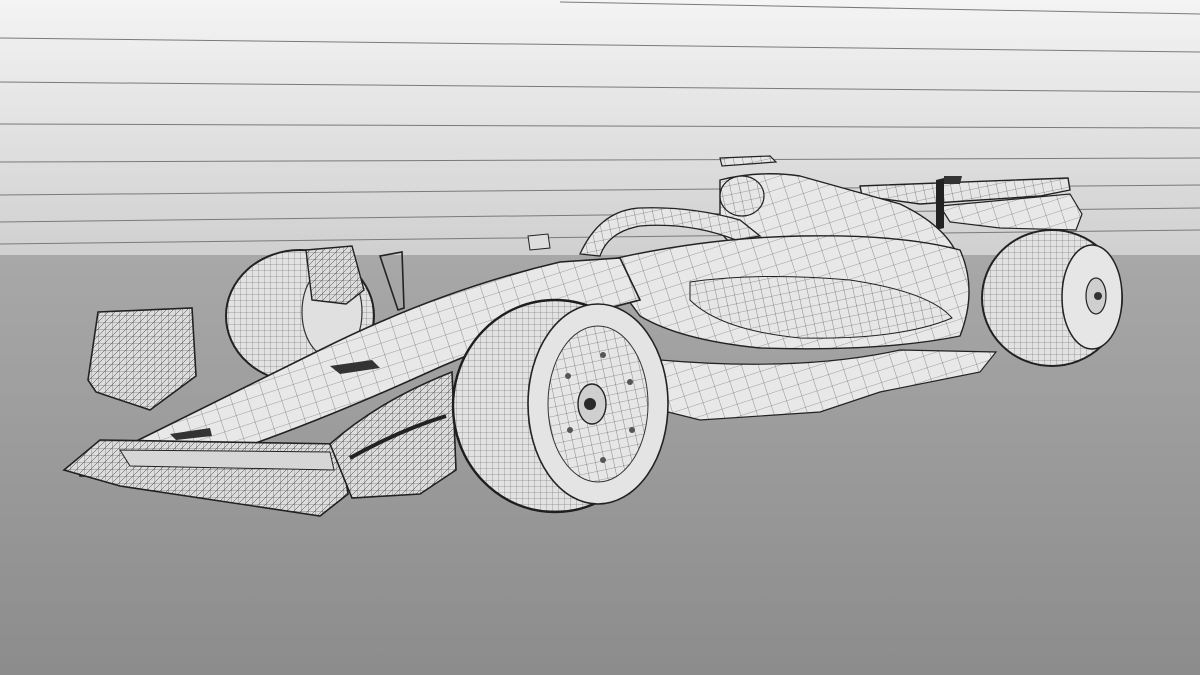  What do you see at coordinates (1052, 298) in the screenshot?
I see `rear-right-wheel` at bounding box center [1052, 298].